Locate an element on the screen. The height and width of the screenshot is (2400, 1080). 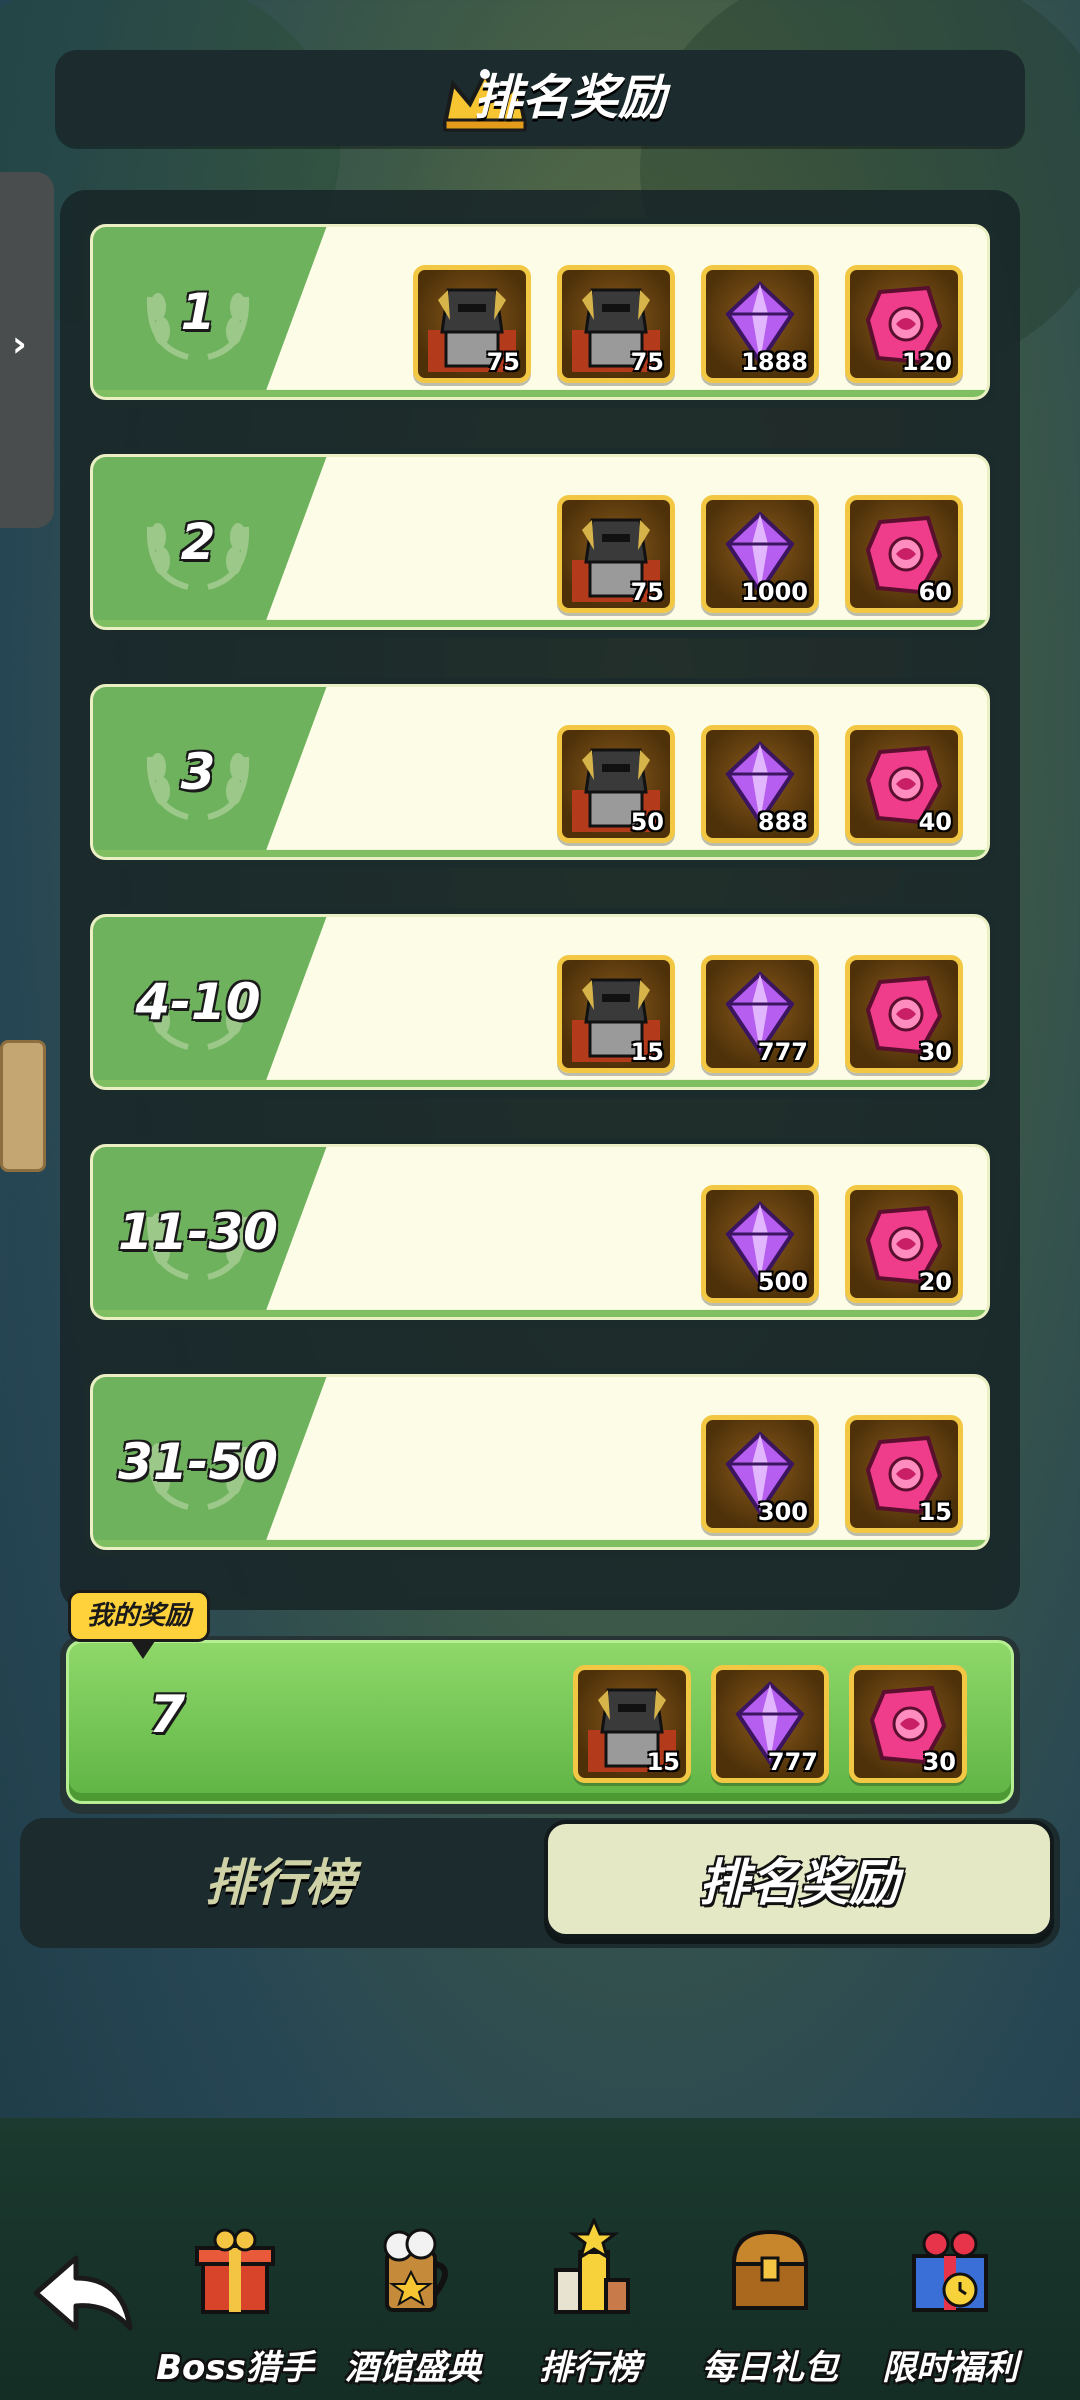
my-reward-badge: 我的奖励 is located at coordinates (139, 1624).